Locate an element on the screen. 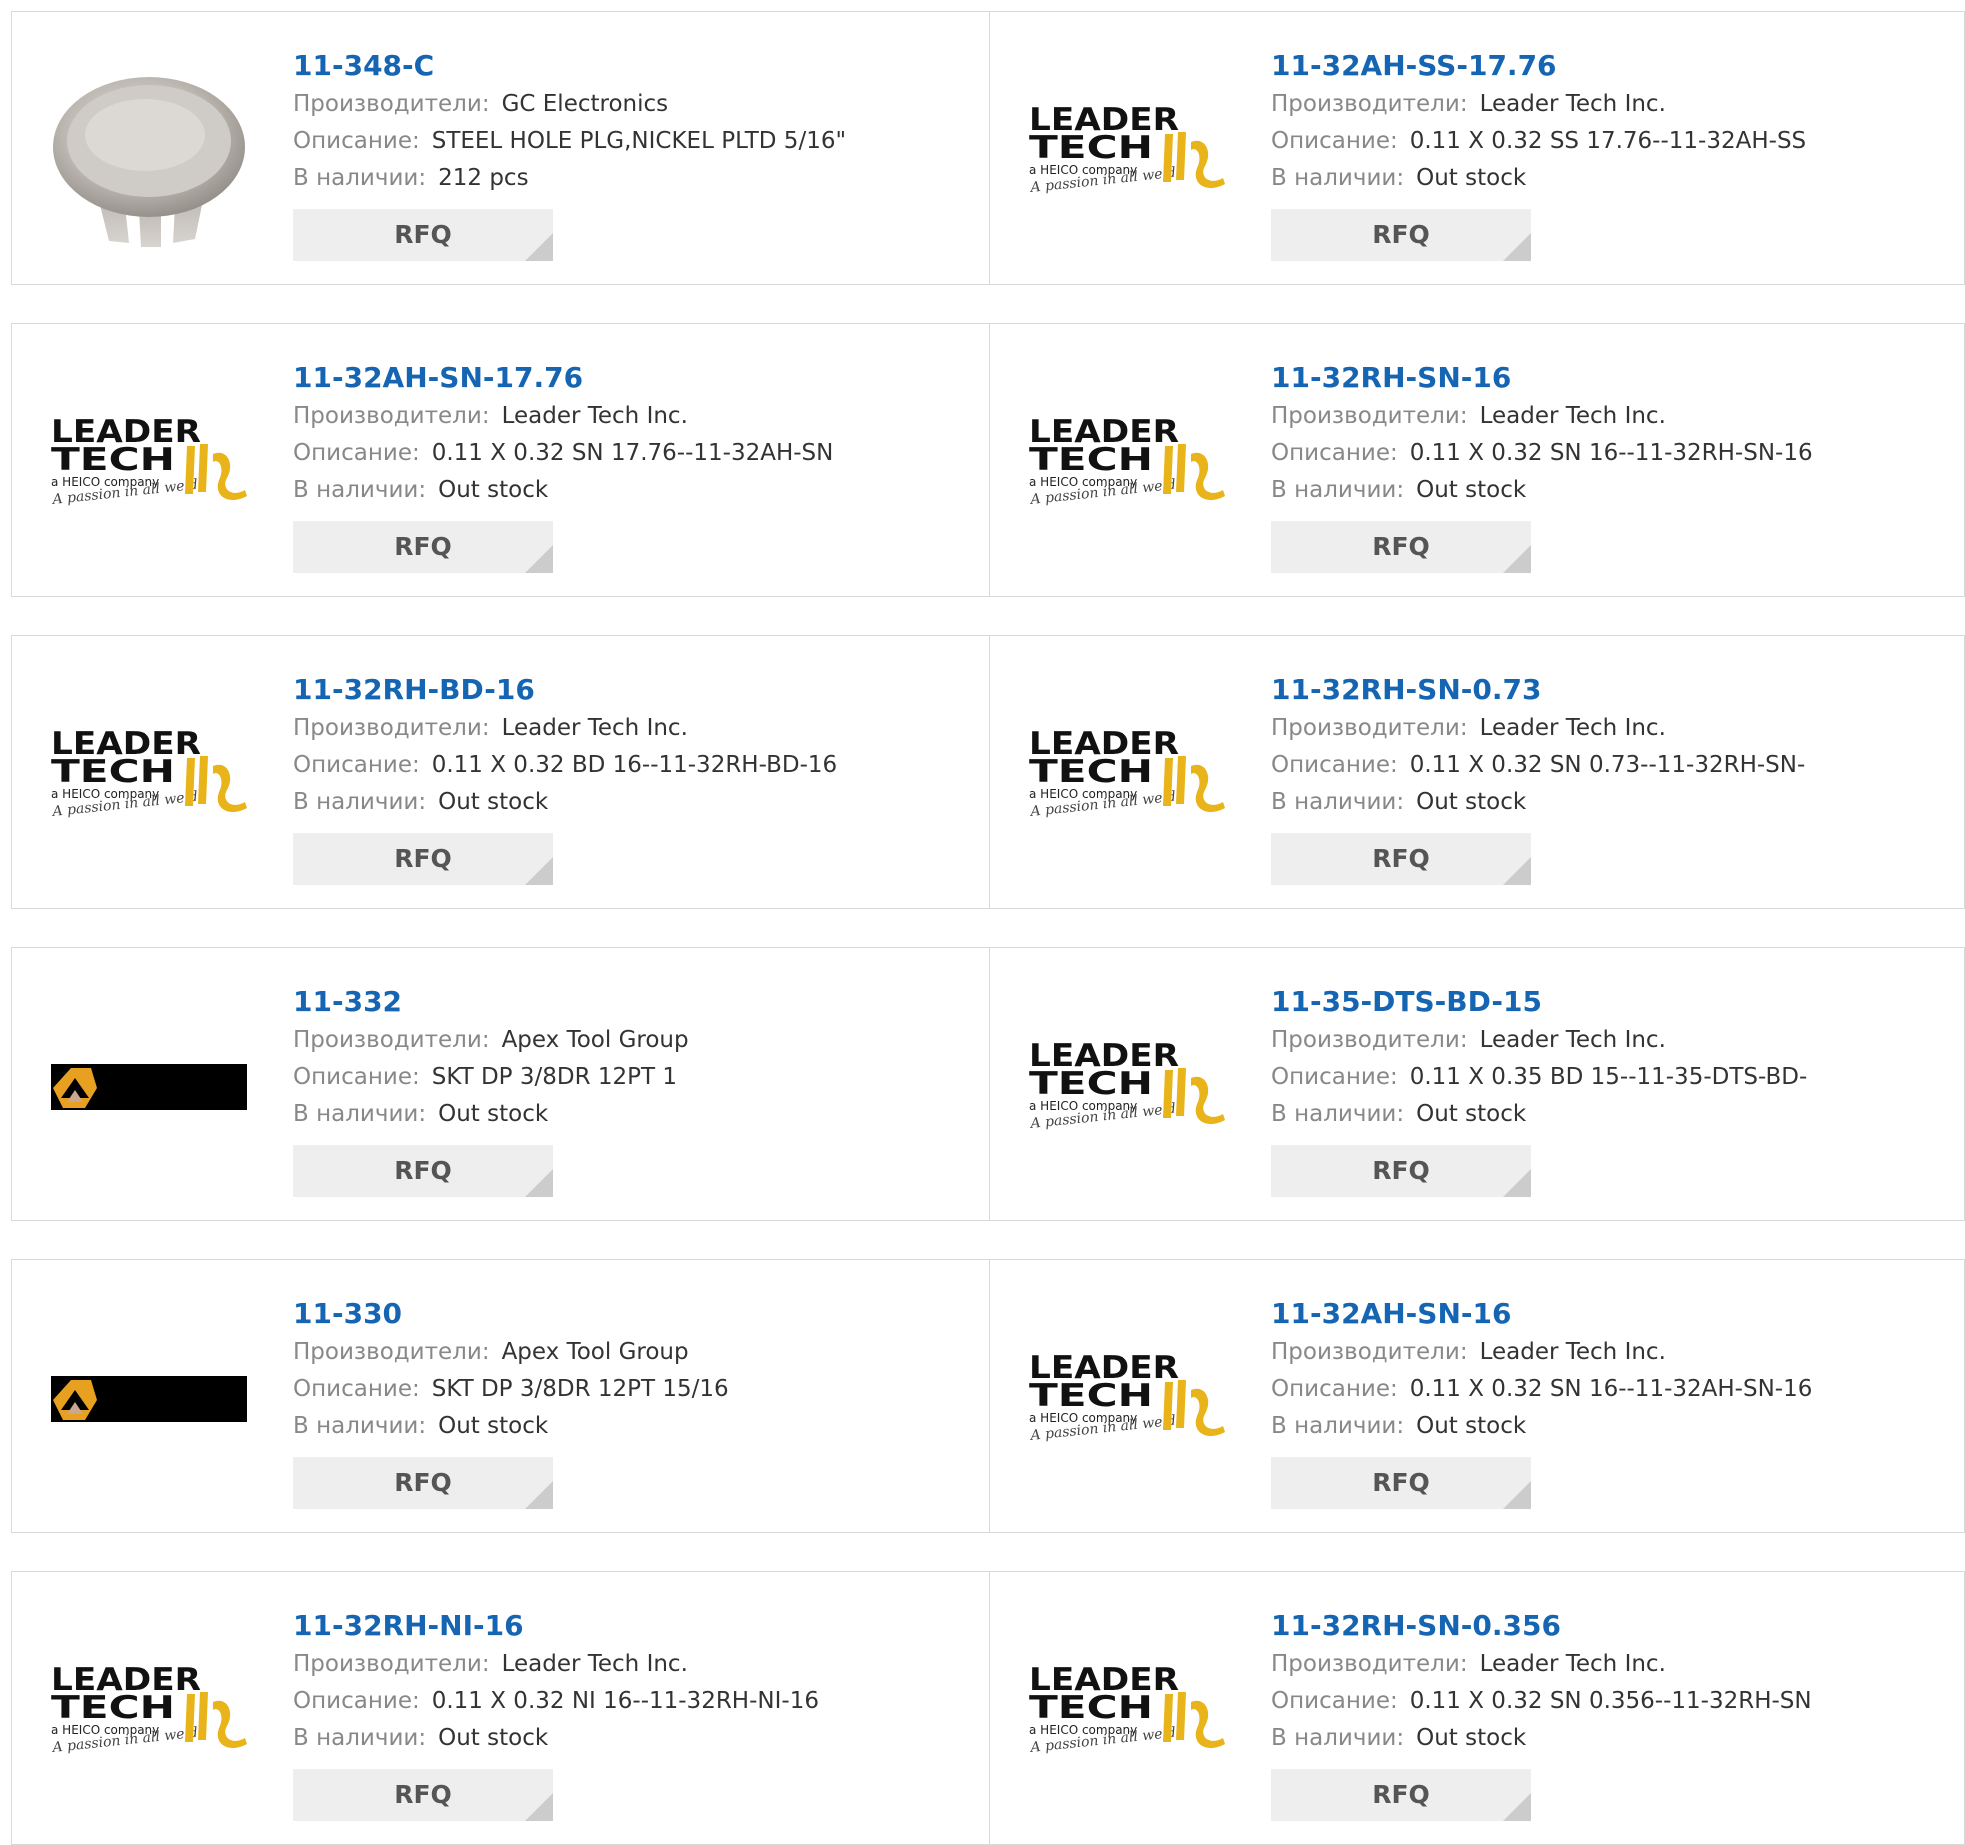 This screenshot has width=1965, height=1845. description-value: 0.11 X 0.32 SN 0.356--11-32RH-SN is located at coordinates (1610, 1701).